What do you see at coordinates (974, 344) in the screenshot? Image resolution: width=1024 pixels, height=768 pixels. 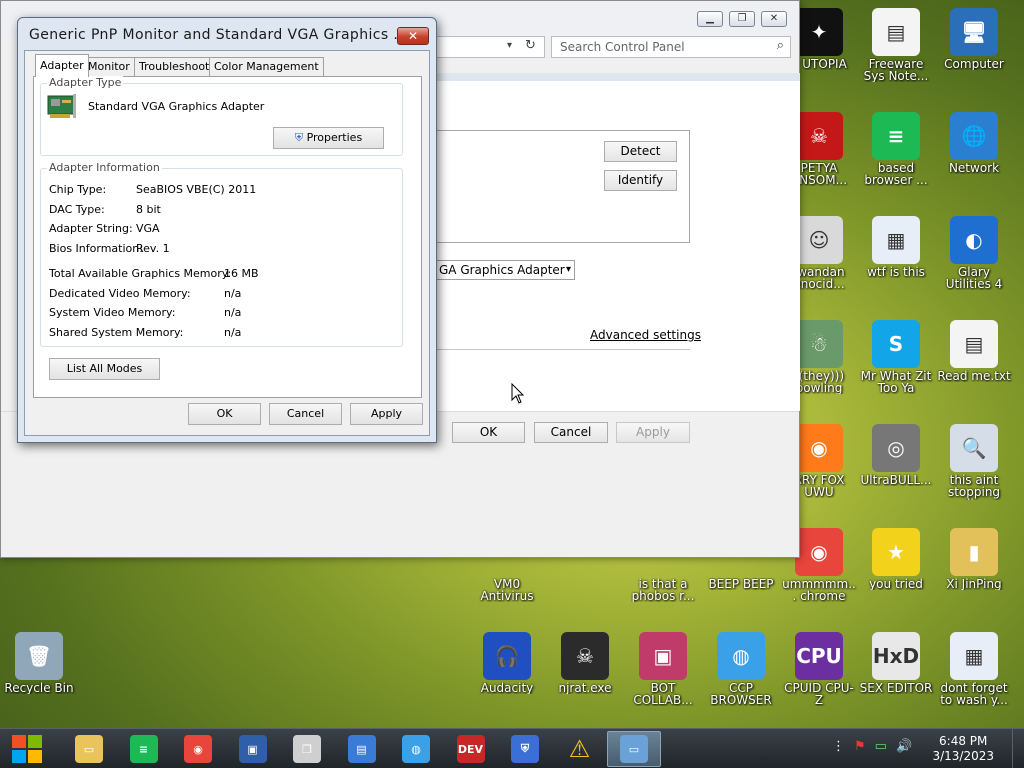 I see `readme-icon: ▤` at bounding box center [974, 344].